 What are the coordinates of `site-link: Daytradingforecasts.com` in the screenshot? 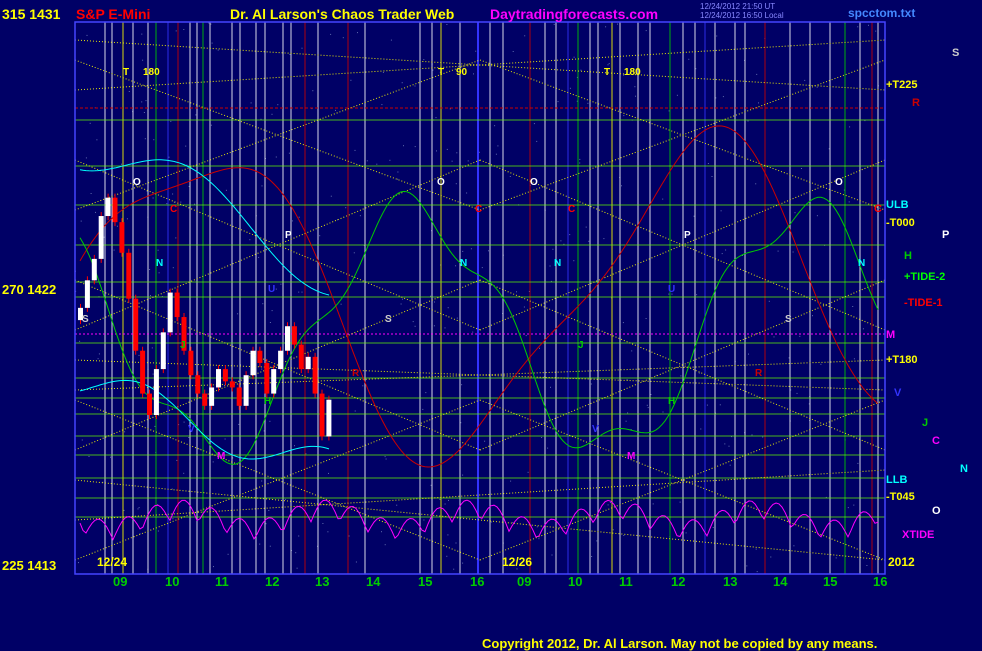 It's located at (574, 14).